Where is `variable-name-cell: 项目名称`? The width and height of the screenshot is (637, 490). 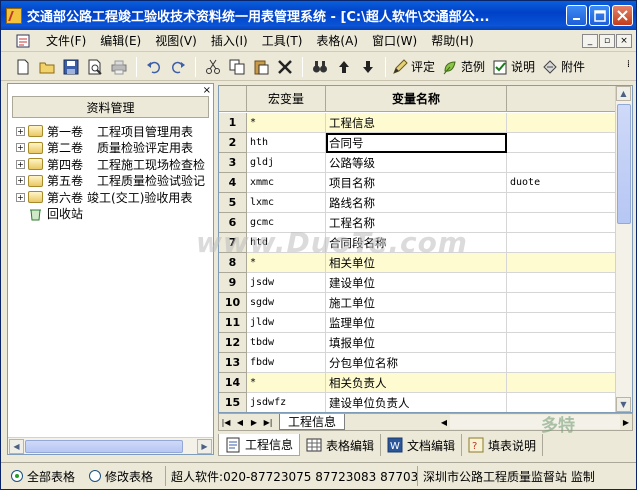
variable-name-cell: 项目名称 is located at coordinates (416, 183).